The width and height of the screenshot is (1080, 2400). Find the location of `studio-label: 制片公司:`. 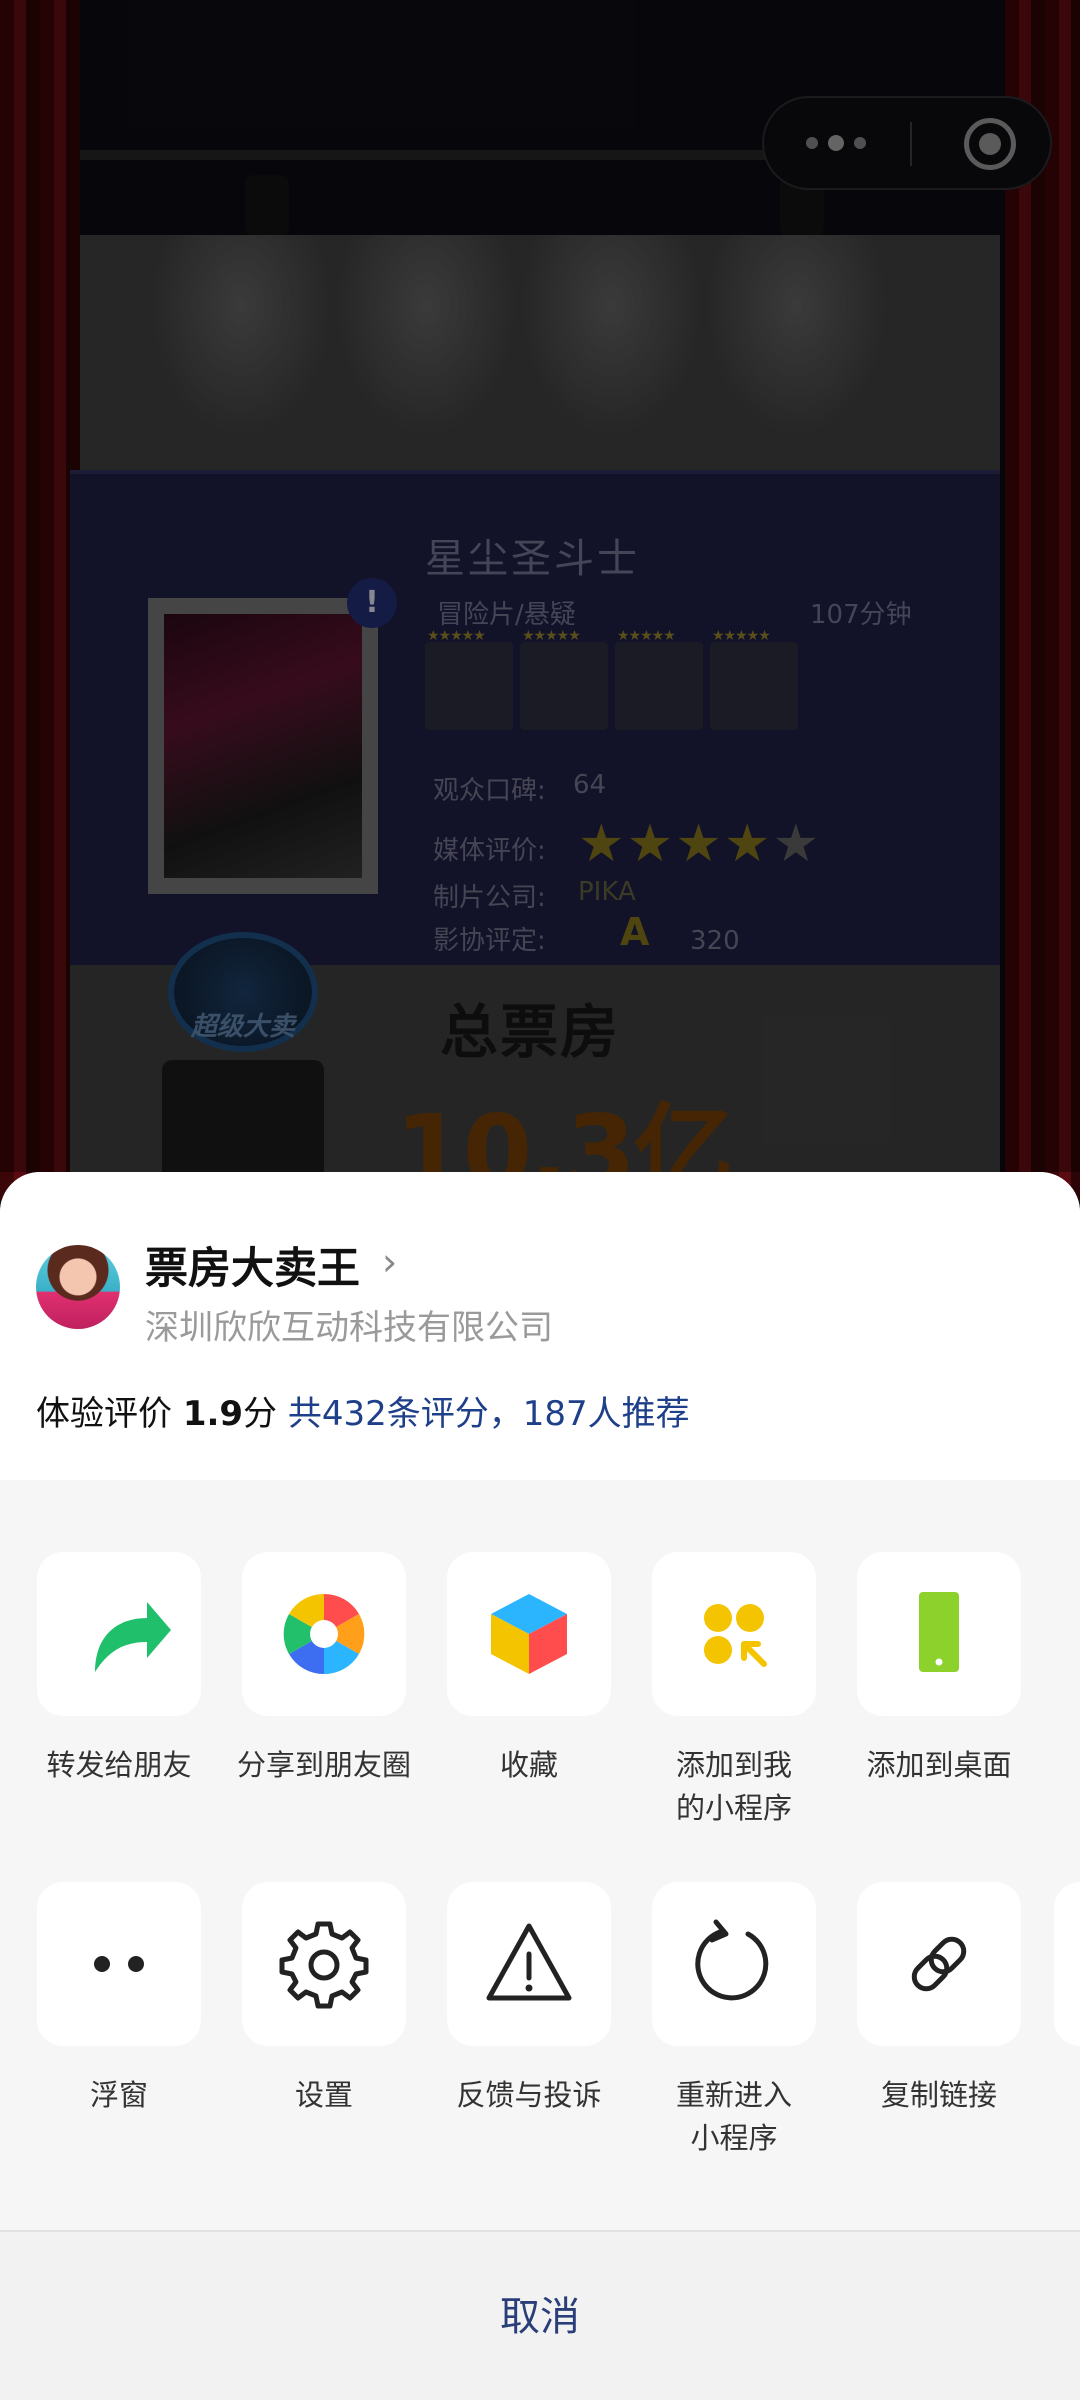

studio-label: 制片公司: is located at coordinates (489, 898).